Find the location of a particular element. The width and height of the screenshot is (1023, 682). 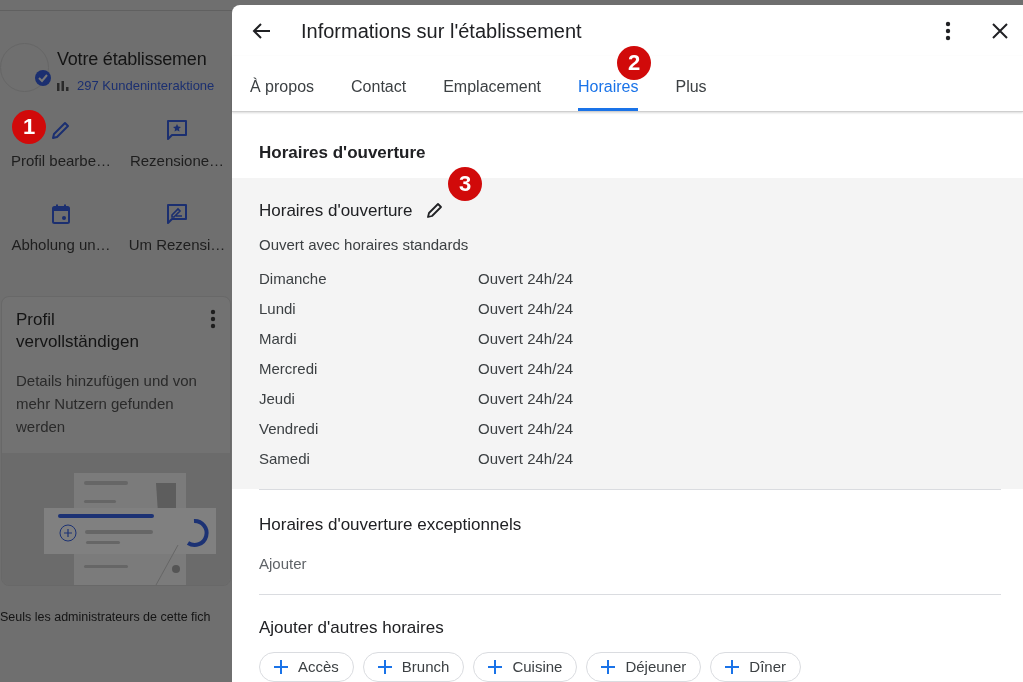

bar-chart-icon is located at coordinates (63, 85).